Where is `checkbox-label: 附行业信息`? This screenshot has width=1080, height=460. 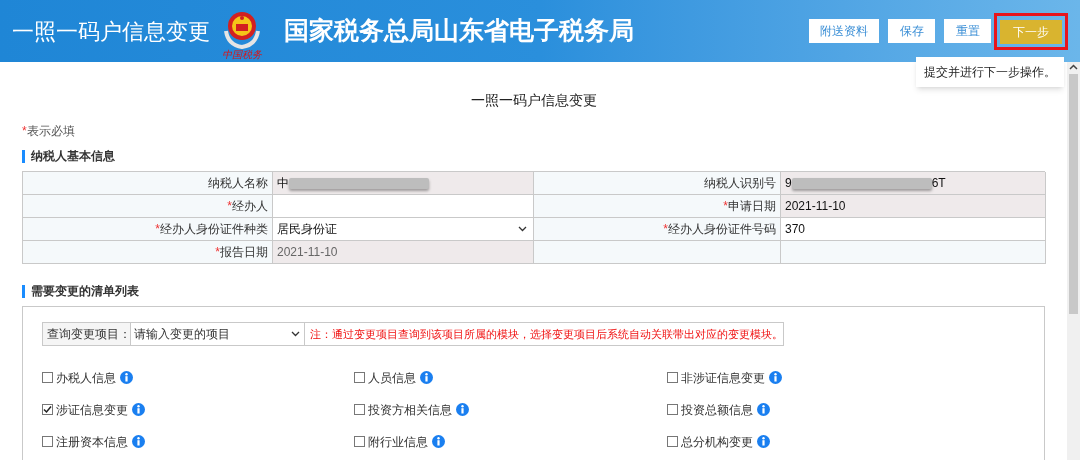
checkbox-label: 附行业信息 is located at coordinates (398, 442).